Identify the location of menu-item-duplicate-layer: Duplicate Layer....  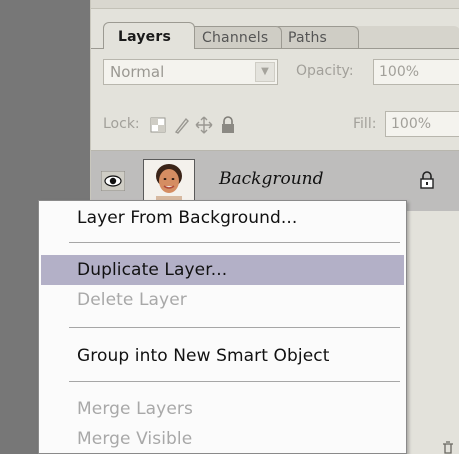
(222, 270).